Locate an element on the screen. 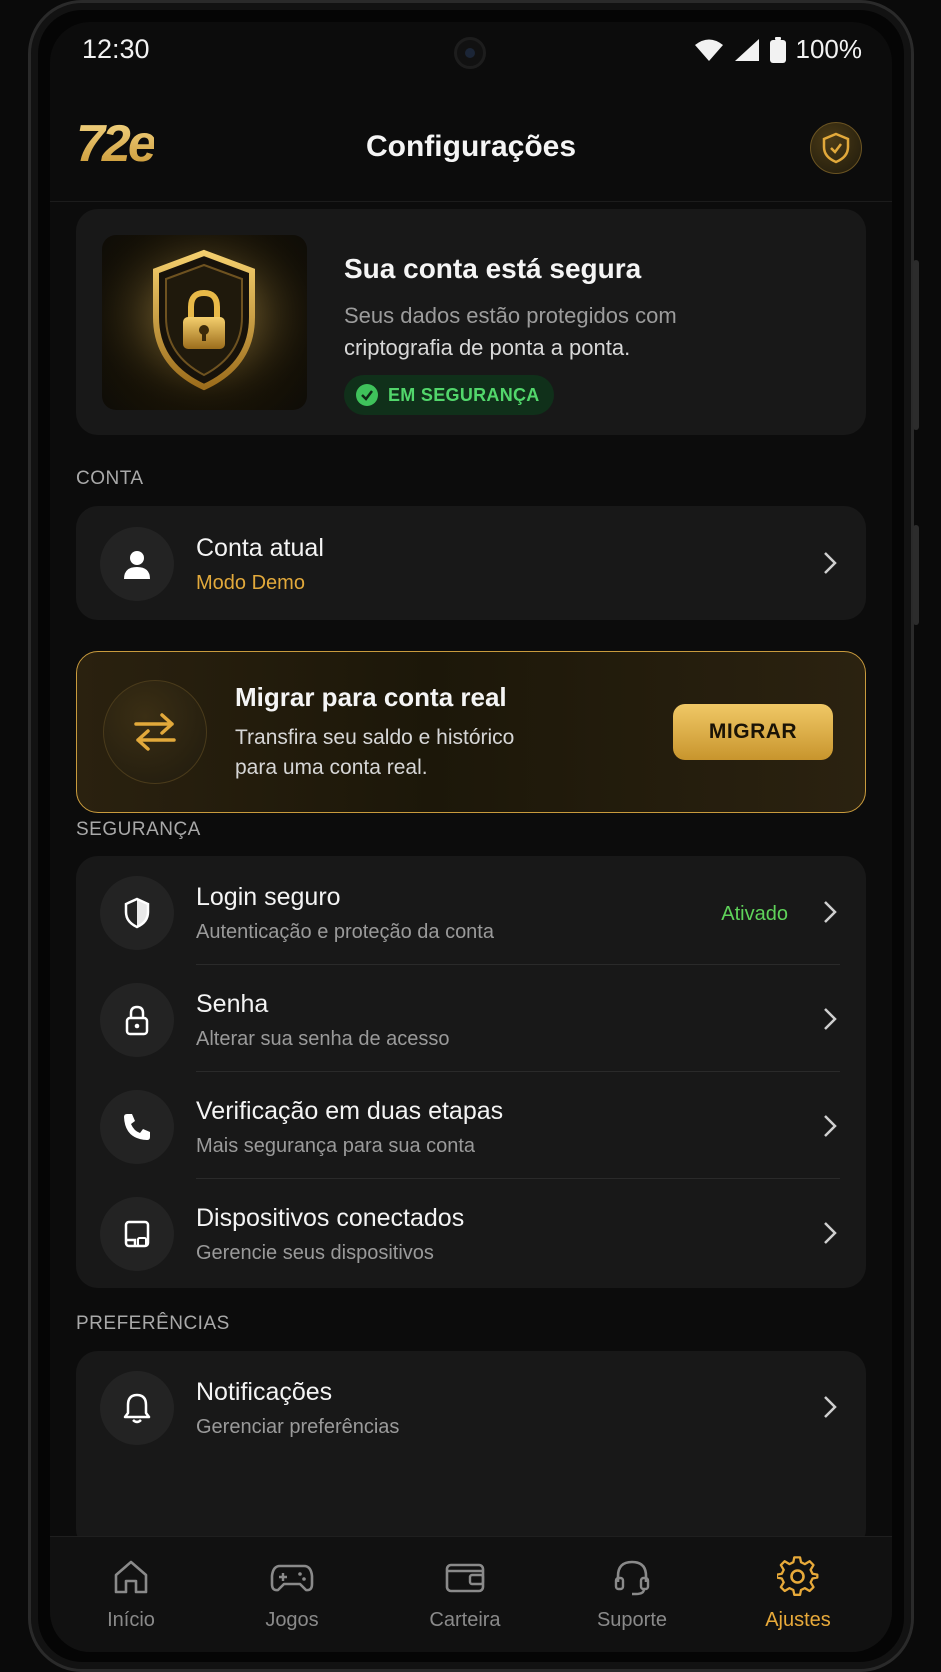 The height and width of the screenshot is (1672, 941). lock-icon-circle is located at coordinates (137, 1020).